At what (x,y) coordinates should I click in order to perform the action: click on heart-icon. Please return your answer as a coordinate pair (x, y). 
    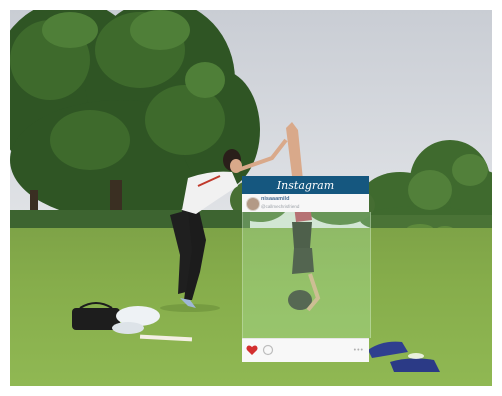
    Looking at the image, I should click on (252, 350).